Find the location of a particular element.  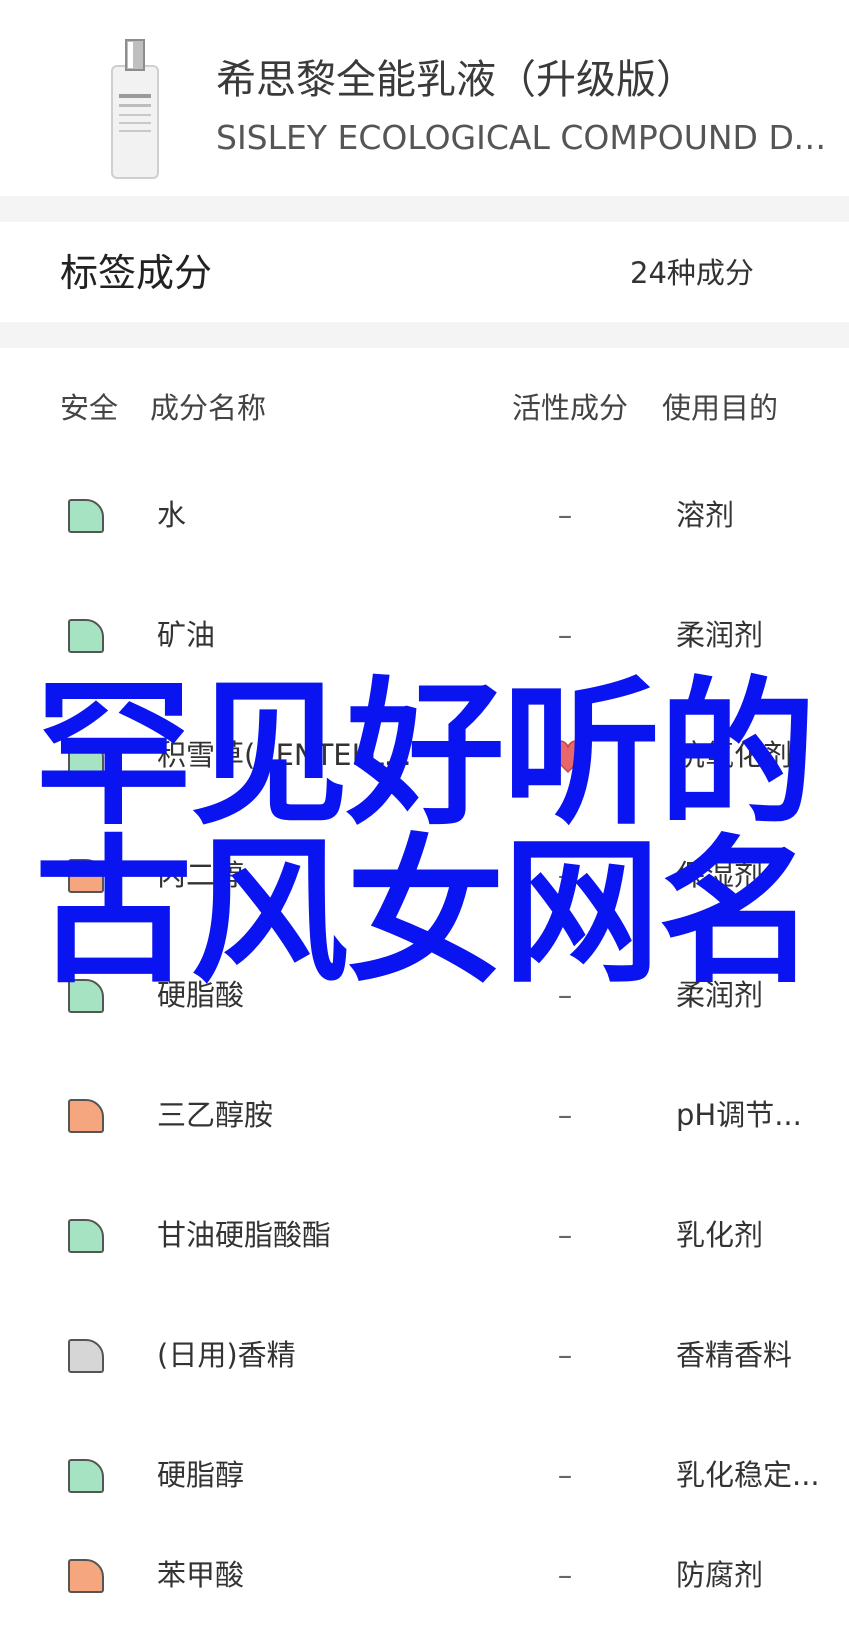

ingredient-purpose: 香精香料 is located at coordinates (734, 1355).